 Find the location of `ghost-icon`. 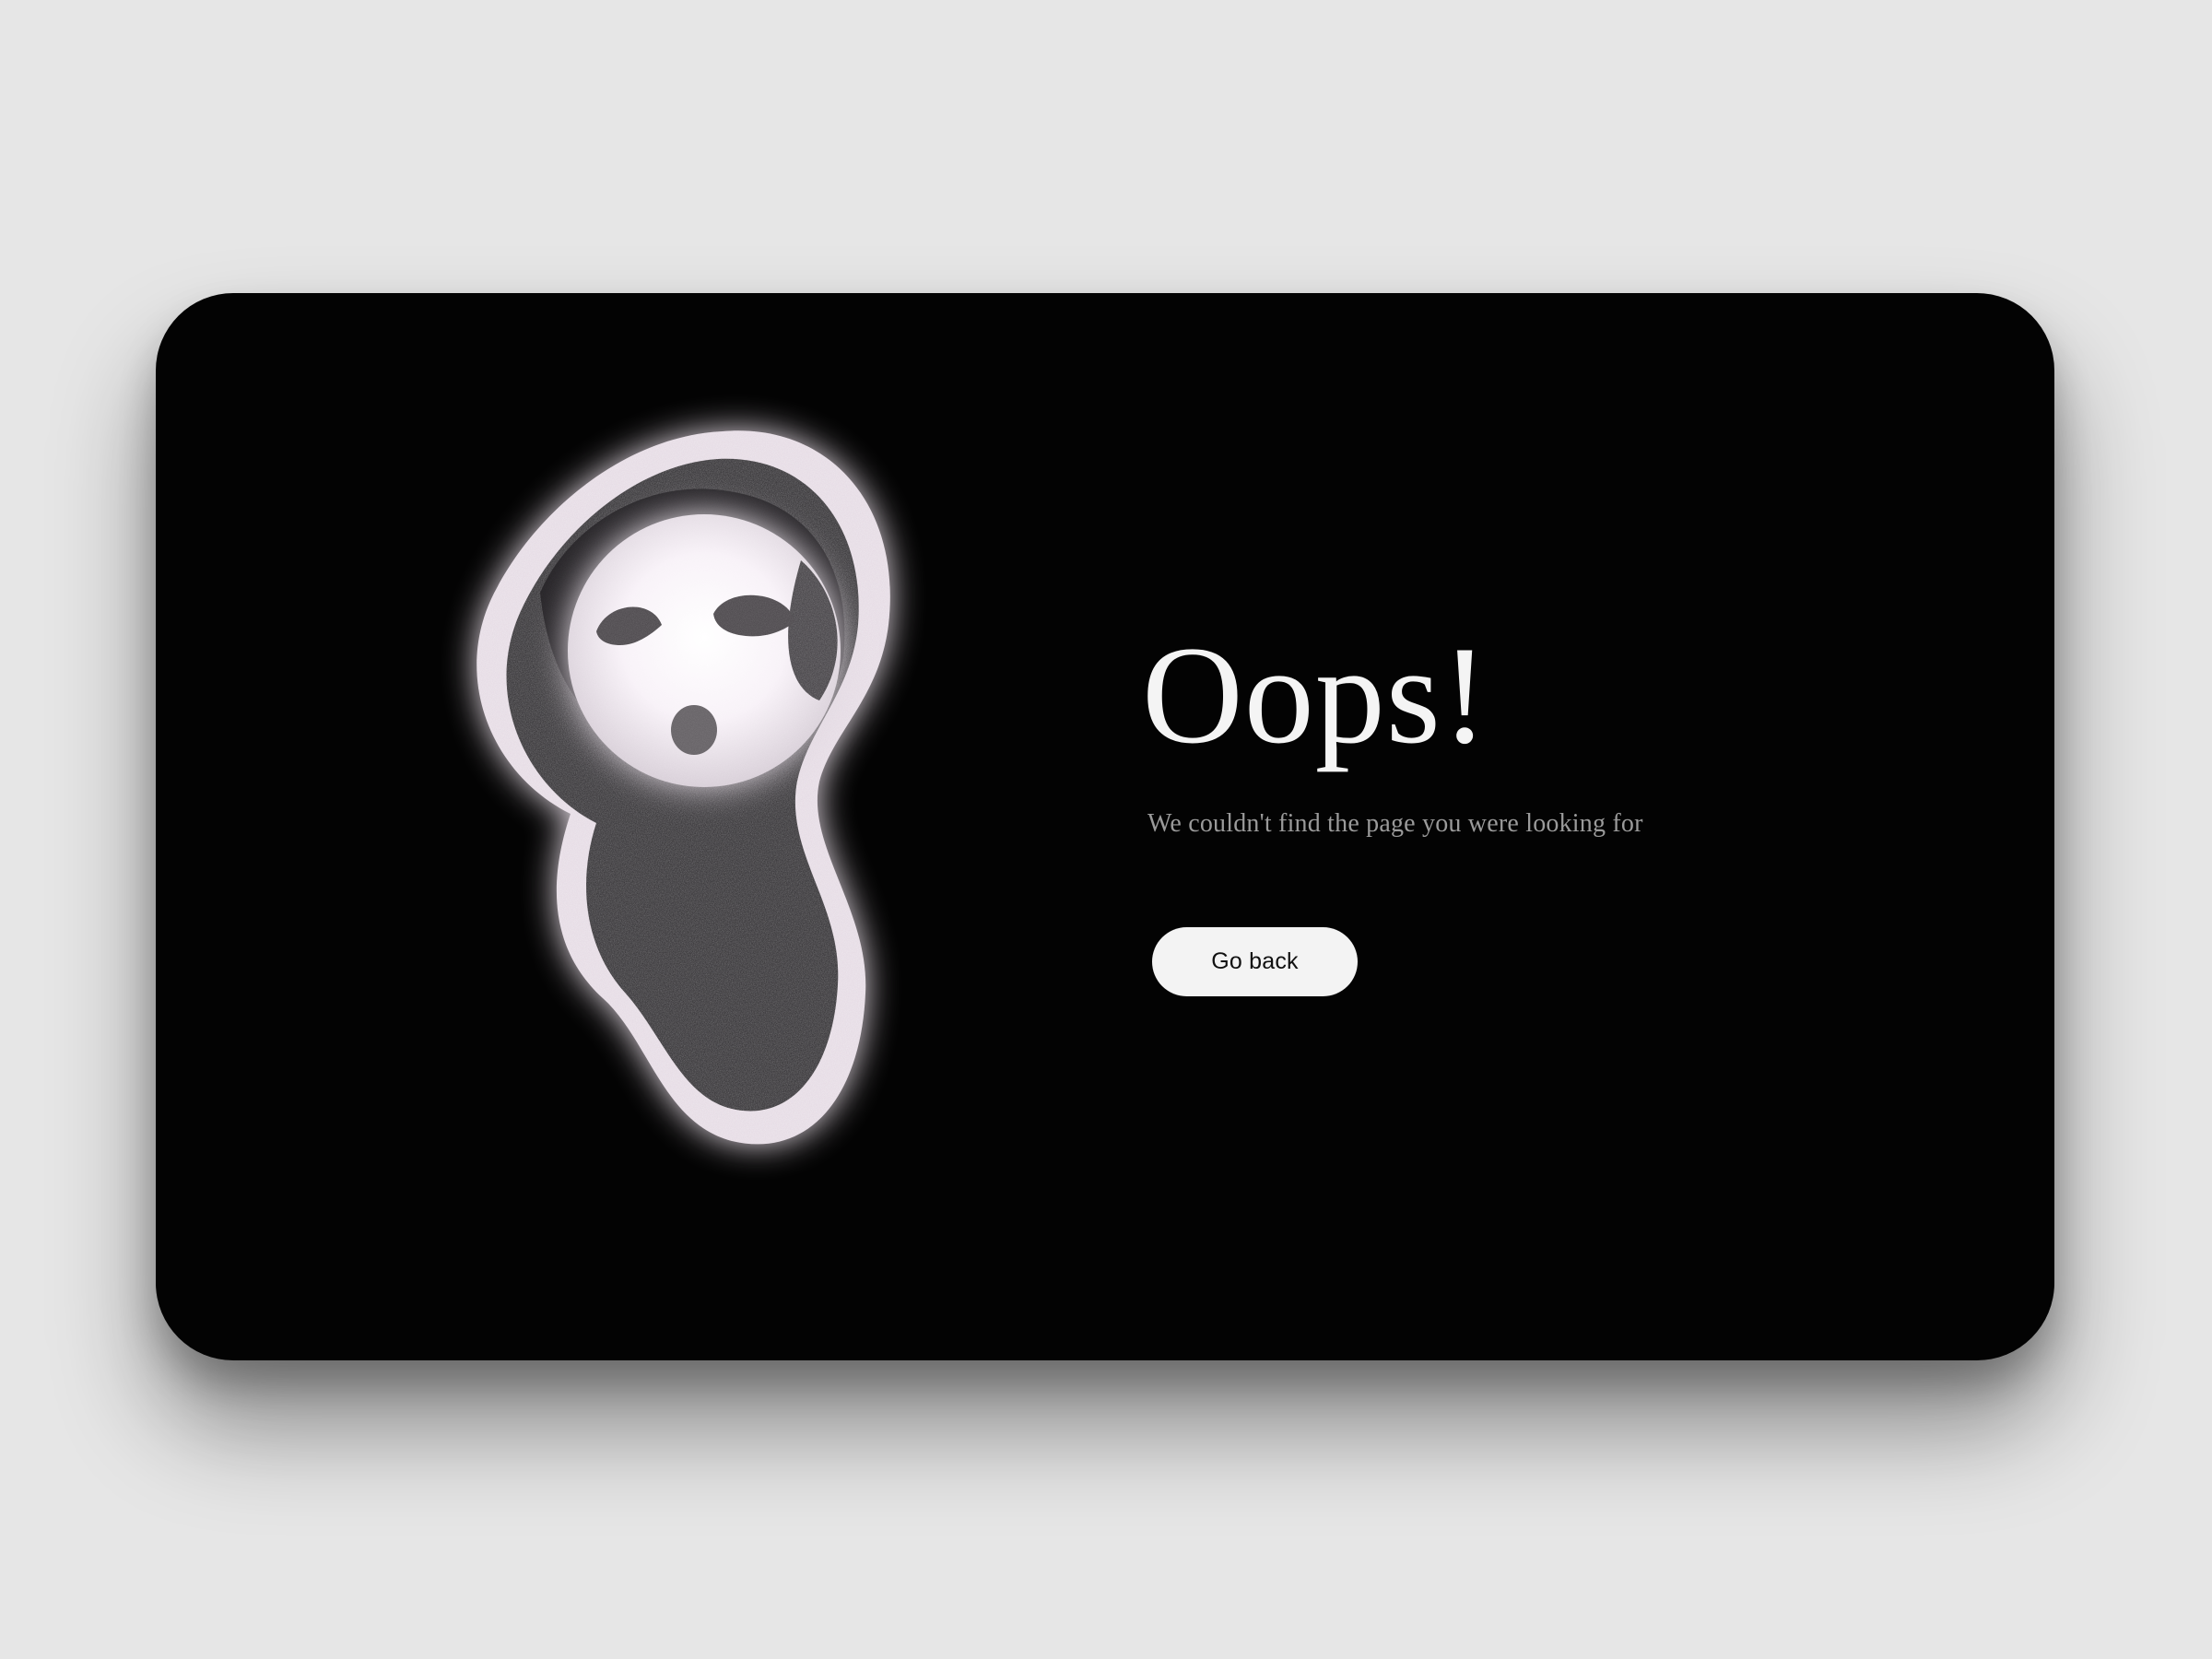

ghost-icon is located at coordinates (690, 827).